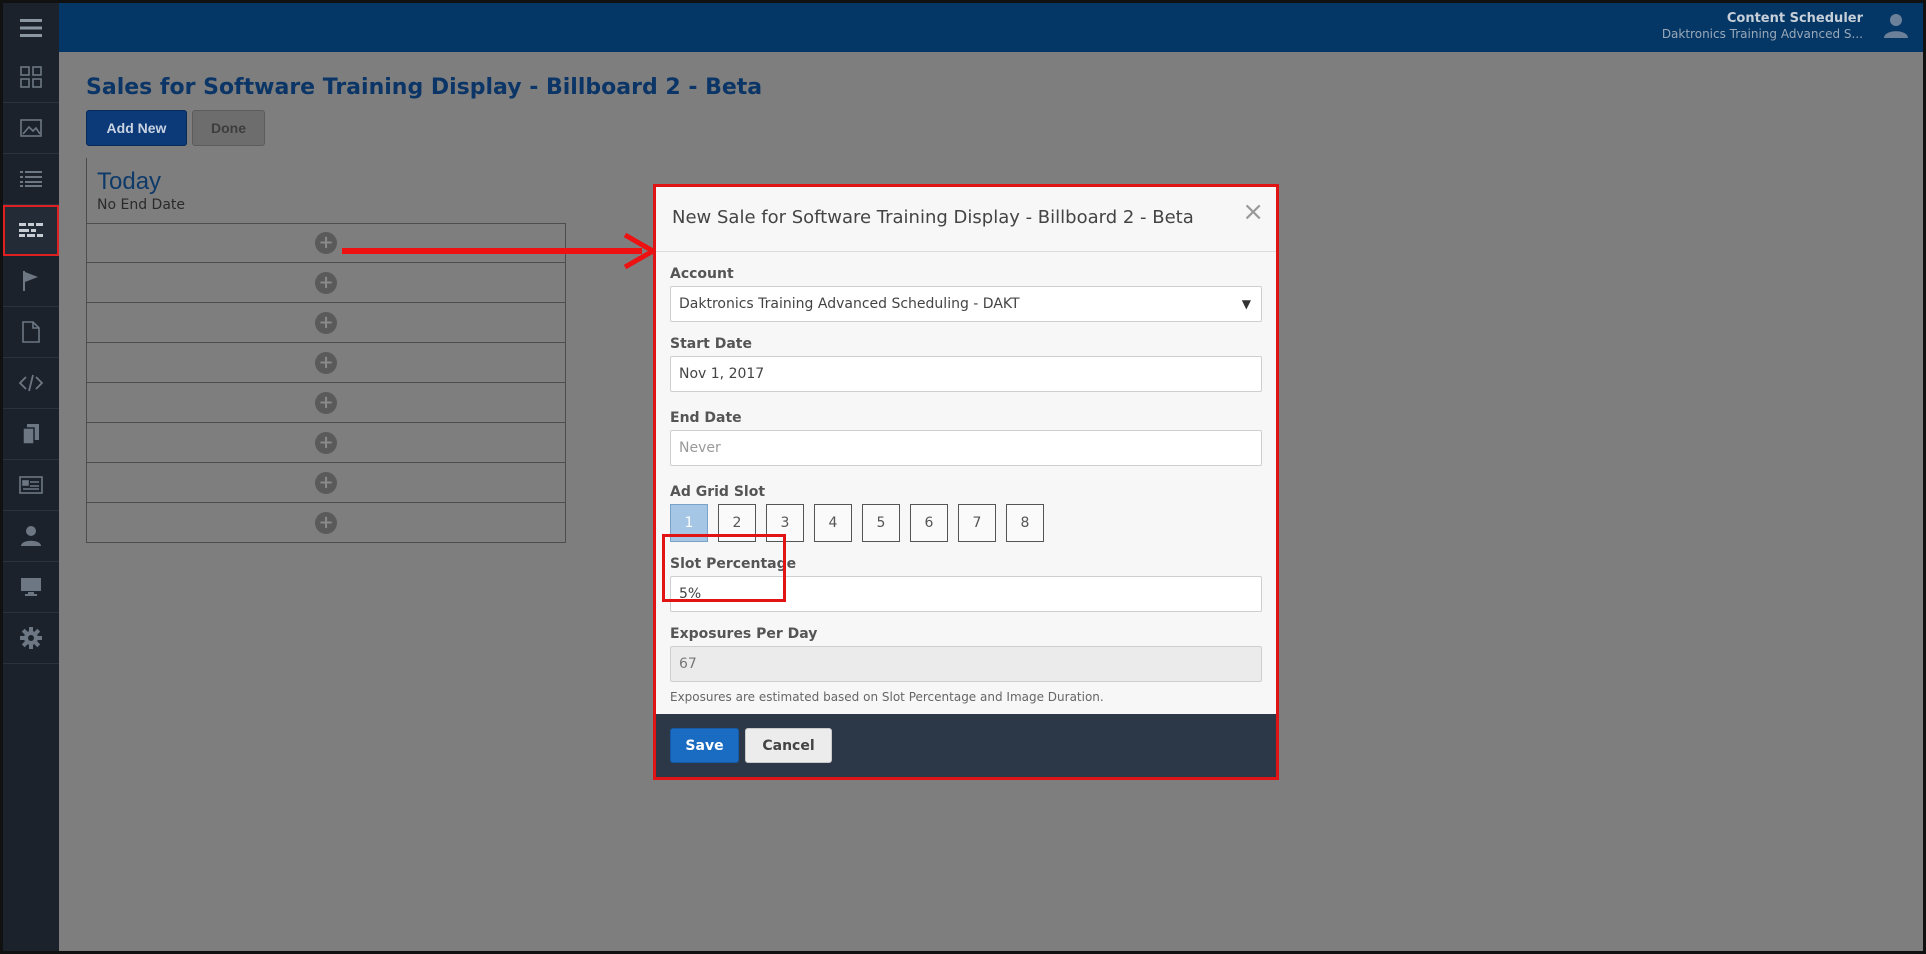 This screenshot has height=954, width=1926. What do you see at coordinates (966, 664) in the screenshot?
I see `exposures-field: 67` at bounding box center [966, 664].